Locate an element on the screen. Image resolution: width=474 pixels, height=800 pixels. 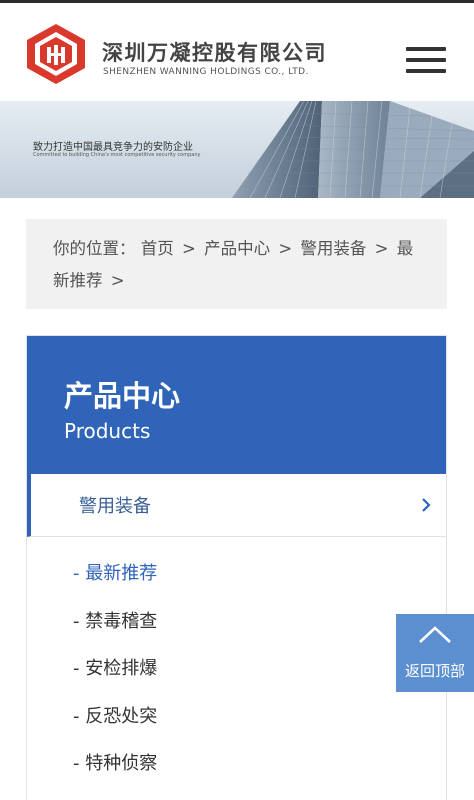
hamburger-menu-icon is located at coordinates (427, 61).